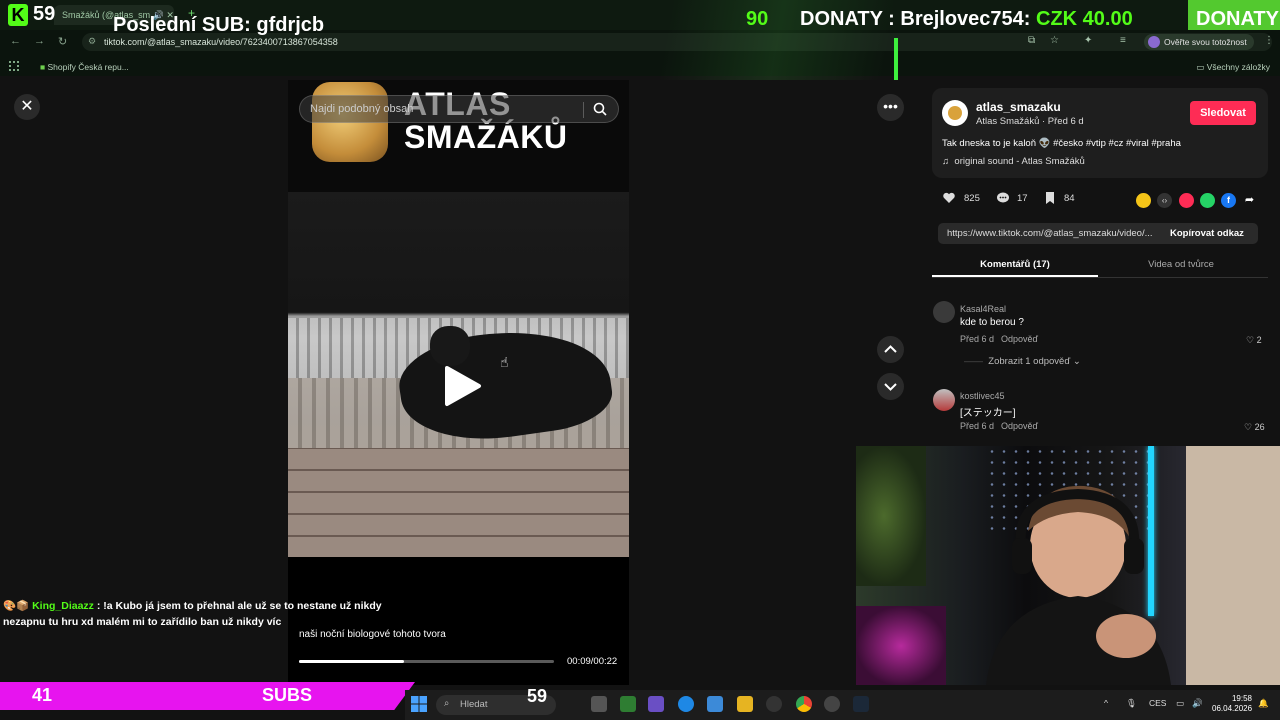 The height and width of the screenshot is (720, 1280). I want to click on send-icon, so click(1186, 200).